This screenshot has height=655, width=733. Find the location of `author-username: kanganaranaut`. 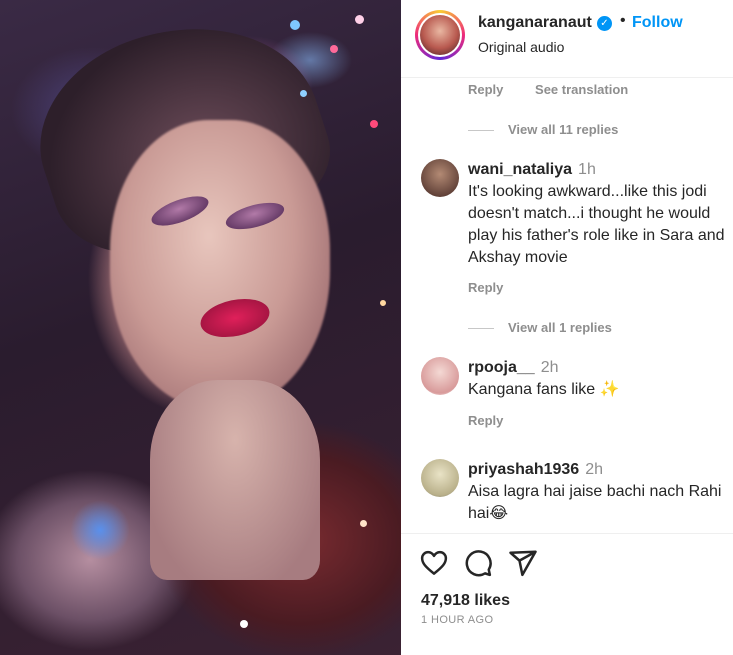

author-username: kanganaranaut is located at coordinates (535, 23).